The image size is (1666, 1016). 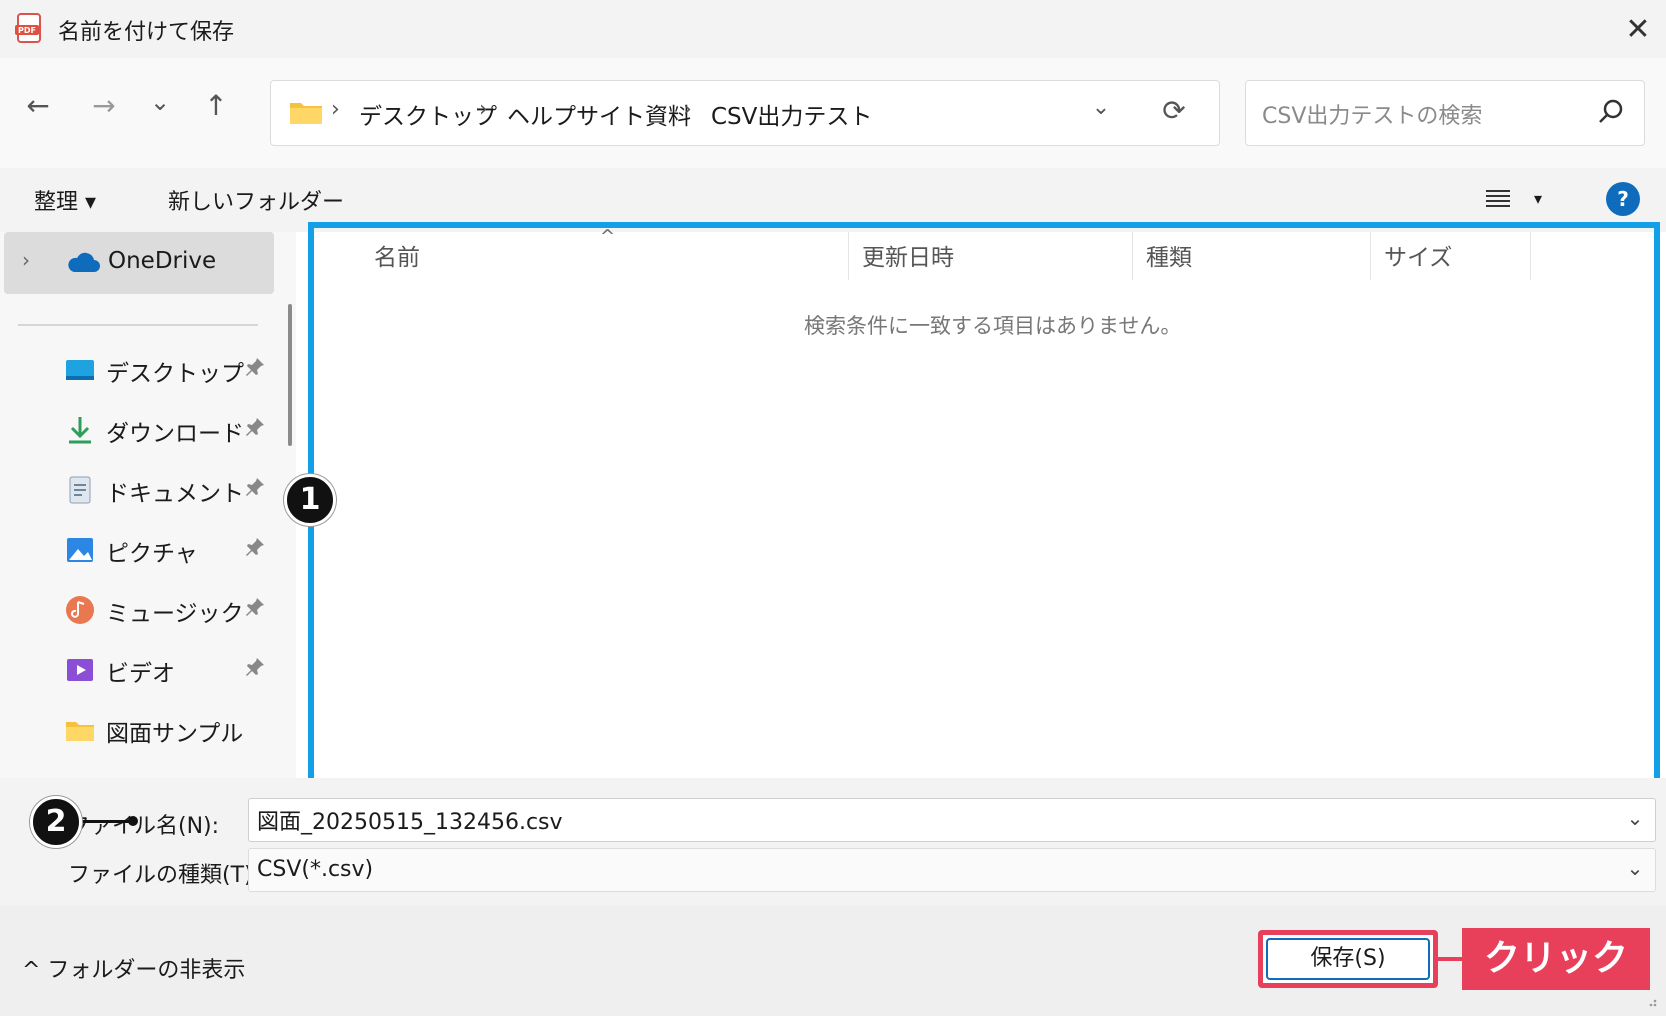 I want to click on sidebar-item-documents: ドキュメント, so click(x=140, y=491).